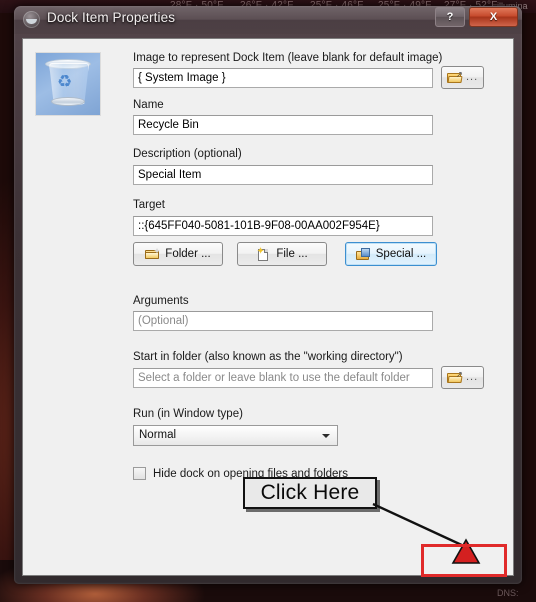  I want to click on run-field-label: Run (in Window type), so click(188, 414).